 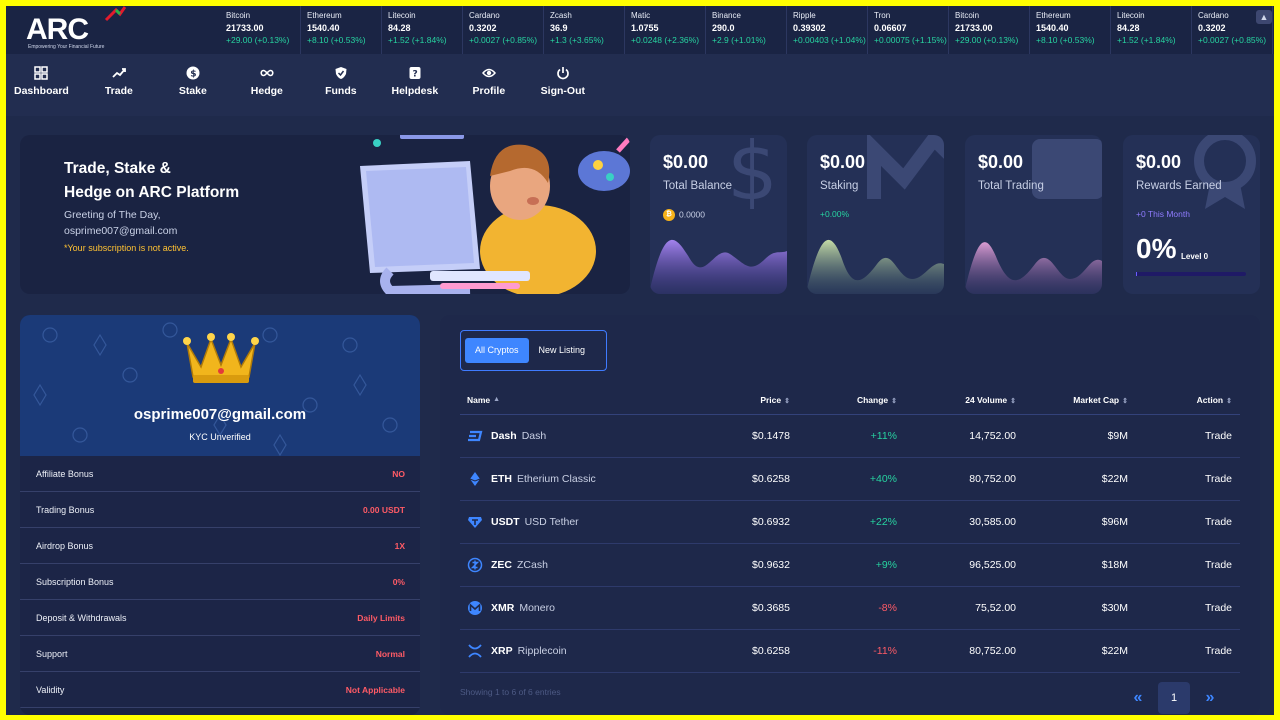 What do you see at coordinates (193, 85) in the screenshot?
I see `nav-stake: $ Stake` at bounding box center [193, 85].